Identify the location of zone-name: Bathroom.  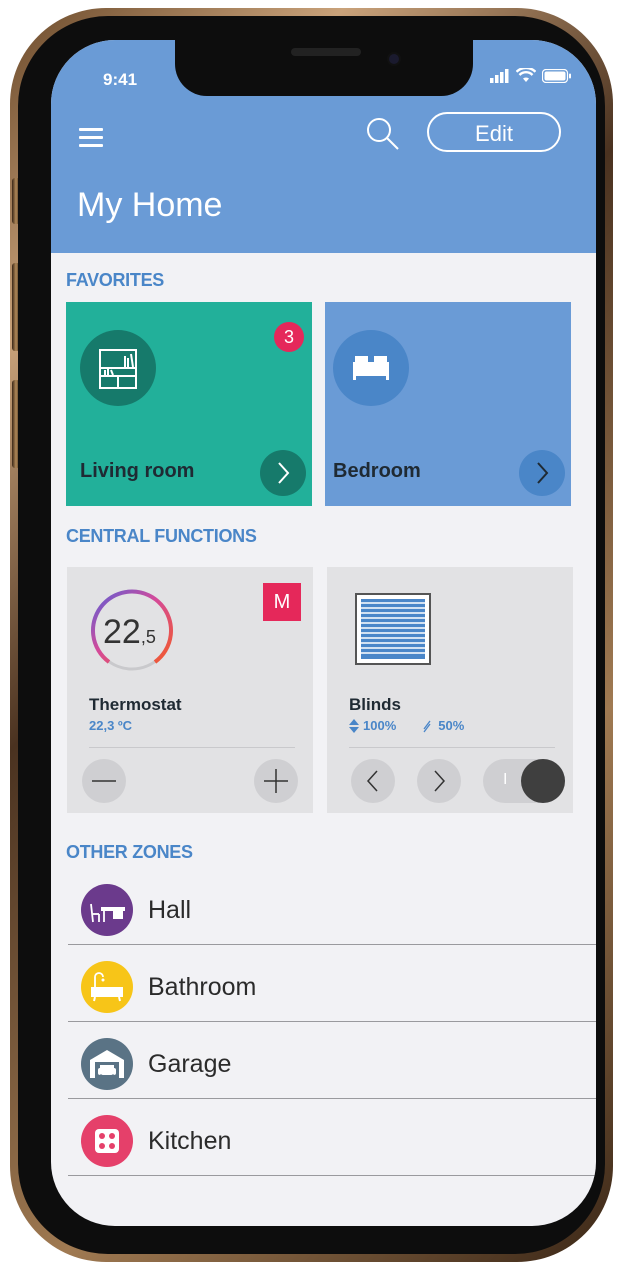
(202, 987).